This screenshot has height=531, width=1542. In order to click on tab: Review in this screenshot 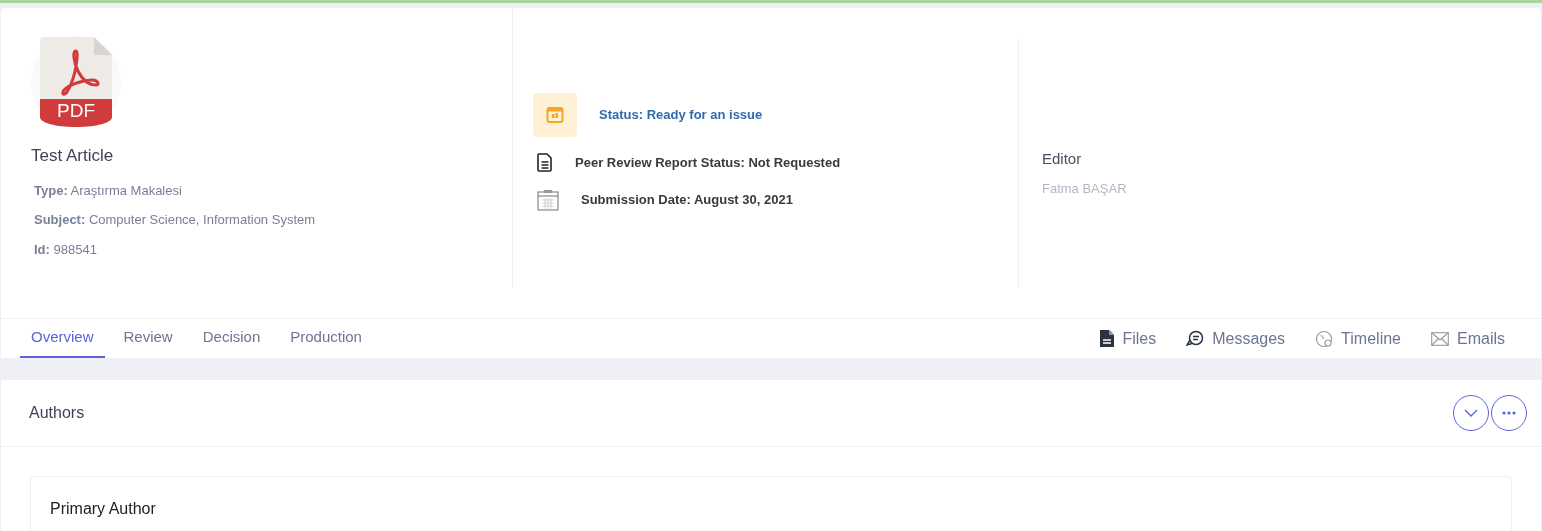, I will do `click(148, 338)`.